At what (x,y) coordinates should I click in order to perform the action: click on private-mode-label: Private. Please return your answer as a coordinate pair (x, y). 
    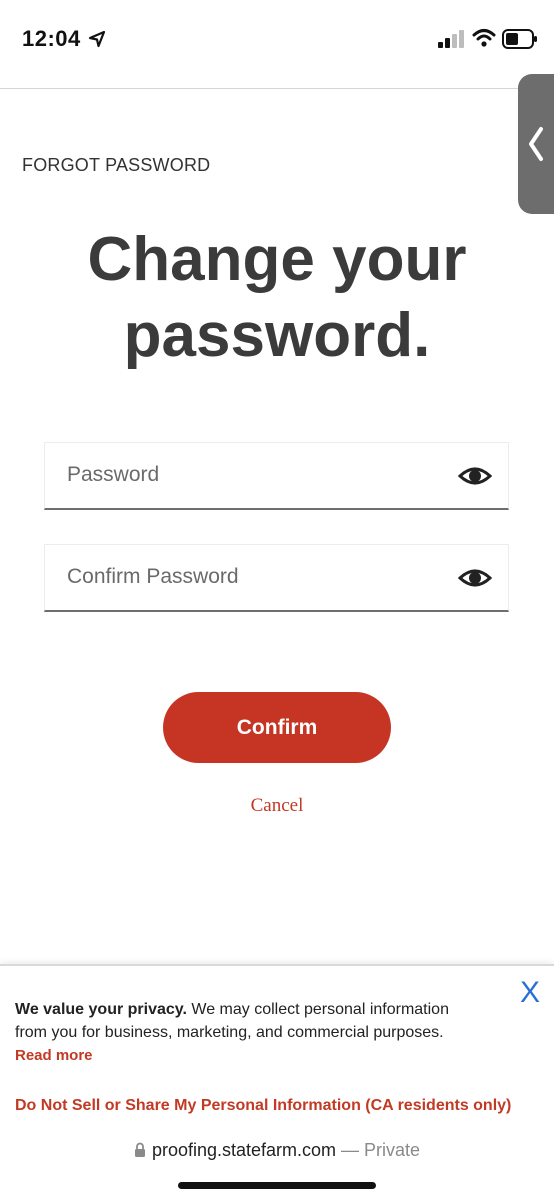
    Looking at the image, I should click on (392, 1150).